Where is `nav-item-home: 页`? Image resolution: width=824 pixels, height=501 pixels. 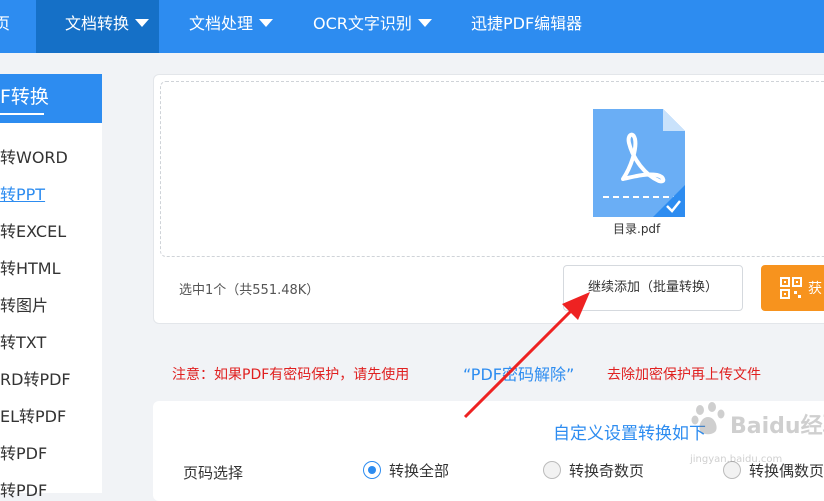 nav-item-home: 页 is located at coordinates (5, 26).